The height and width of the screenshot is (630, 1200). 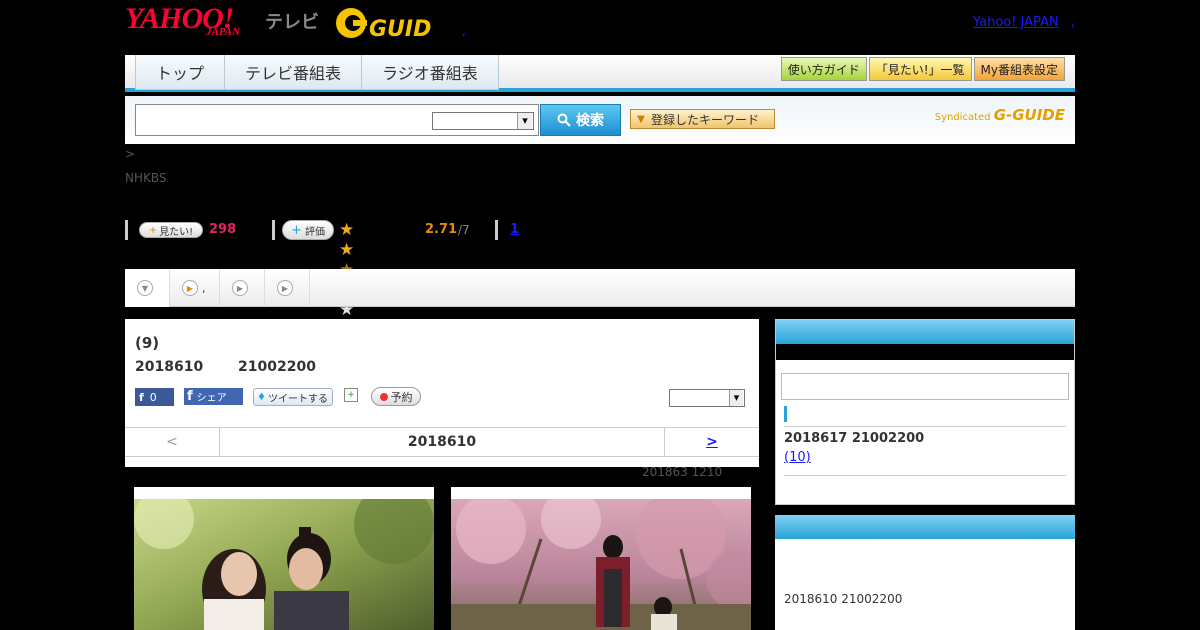 What do you see at coordinates (147, 343) in the screenshot?
I see `episode-title: (9)` at bounding box center [147, 343].